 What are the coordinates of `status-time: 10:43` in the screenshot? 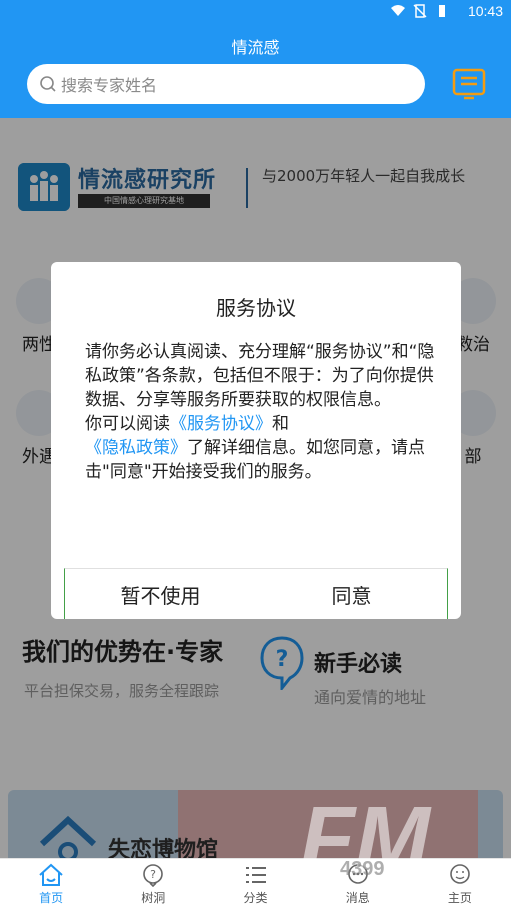 It's located at (485, 11).